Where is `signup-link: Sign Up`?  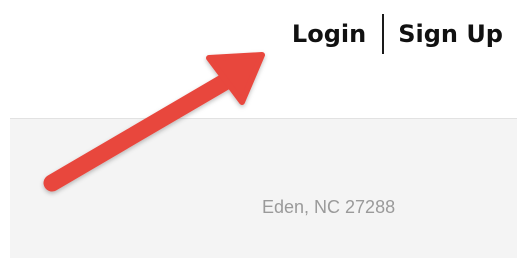
signup-link: Sign Up is located at coordinates (450, 34).